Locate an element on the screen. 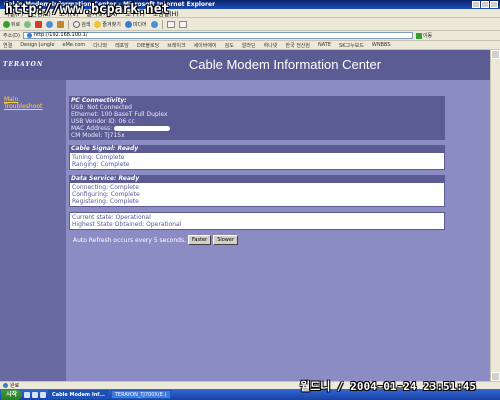 The height and width of the screenshot is (400, 500). history-icon is located at coordinates (154, 24).